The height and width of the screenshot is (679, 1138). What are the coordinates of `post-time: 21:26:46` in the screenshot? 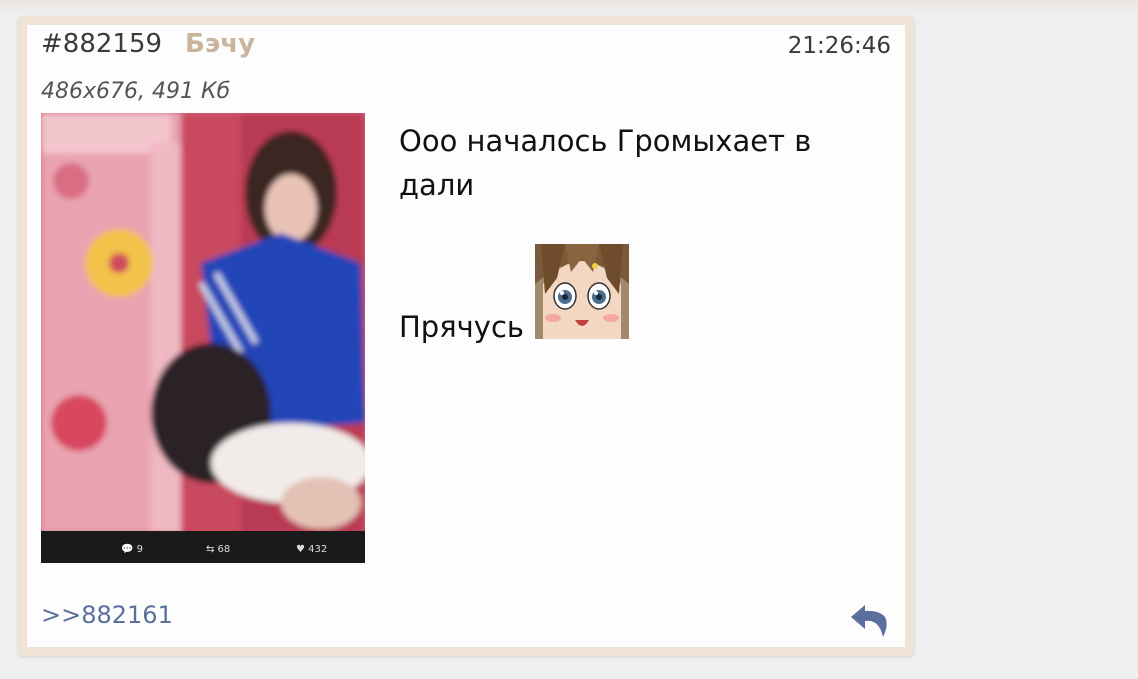 It's located at (839, 46).